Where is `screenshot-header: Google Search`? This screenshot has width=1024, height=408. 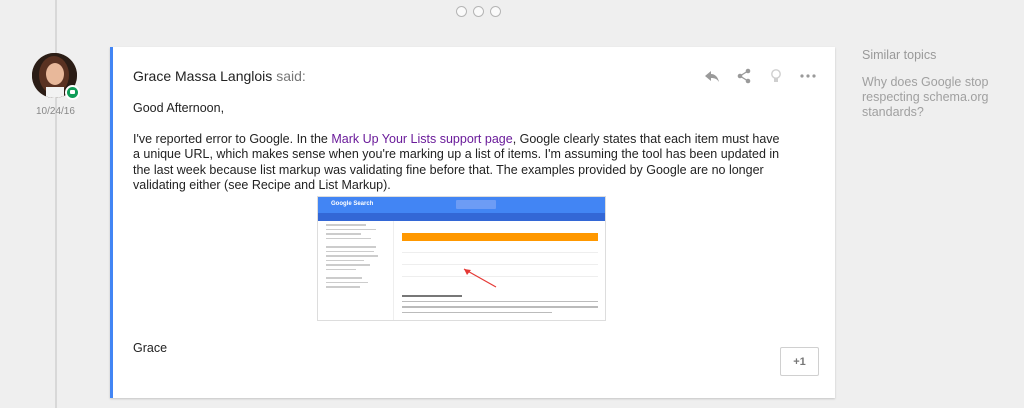 screenshot-header: Google Search is located at coordinates (461, 205).